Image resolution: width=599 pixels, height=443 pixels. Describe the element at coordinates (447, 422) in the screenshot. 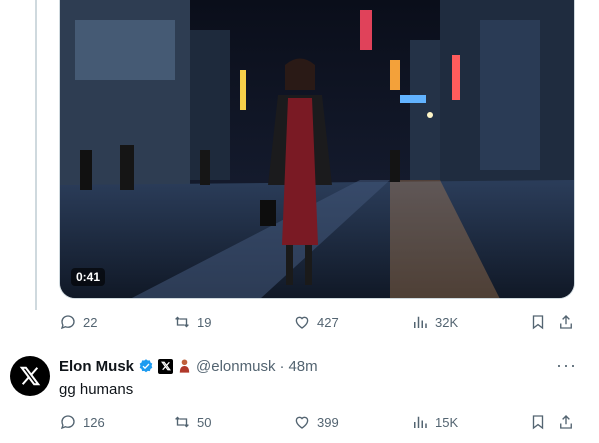

I see `tweet2-view-count: 15K` at that location.